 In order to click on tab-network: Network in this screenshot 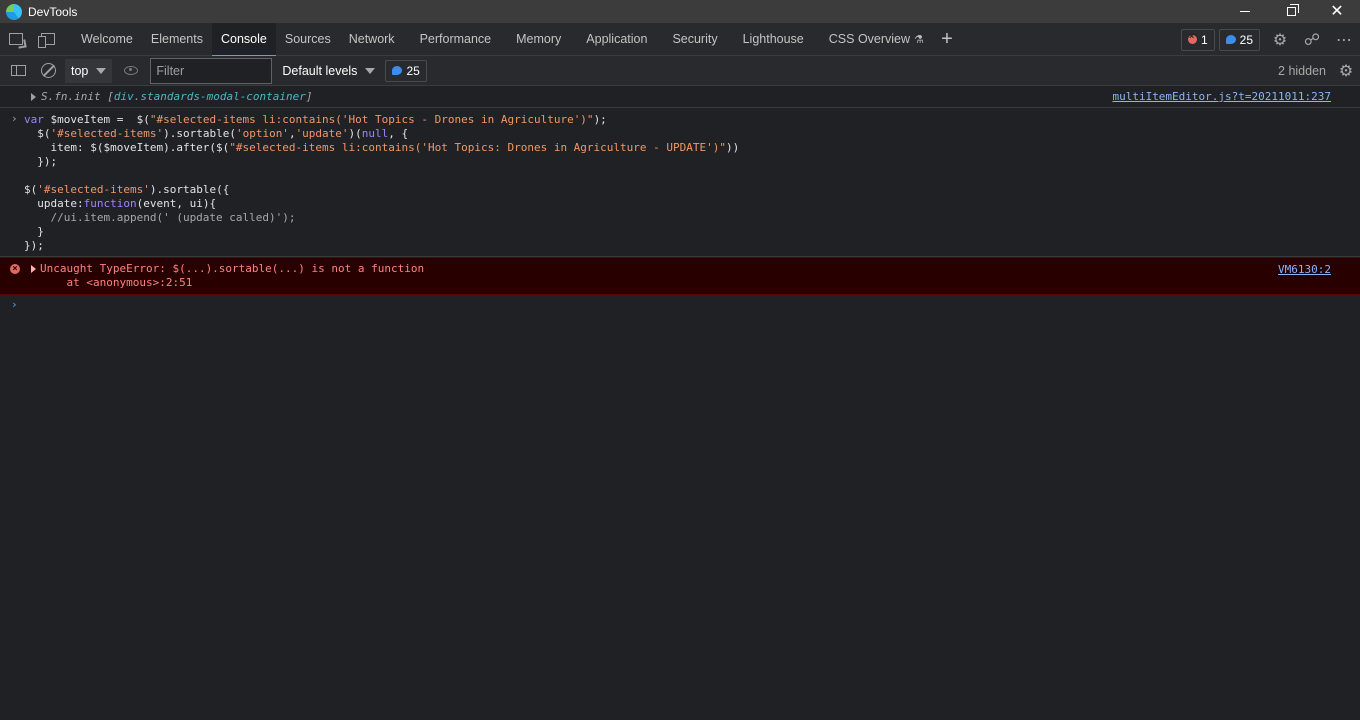, I will do `click(375, 39)`.